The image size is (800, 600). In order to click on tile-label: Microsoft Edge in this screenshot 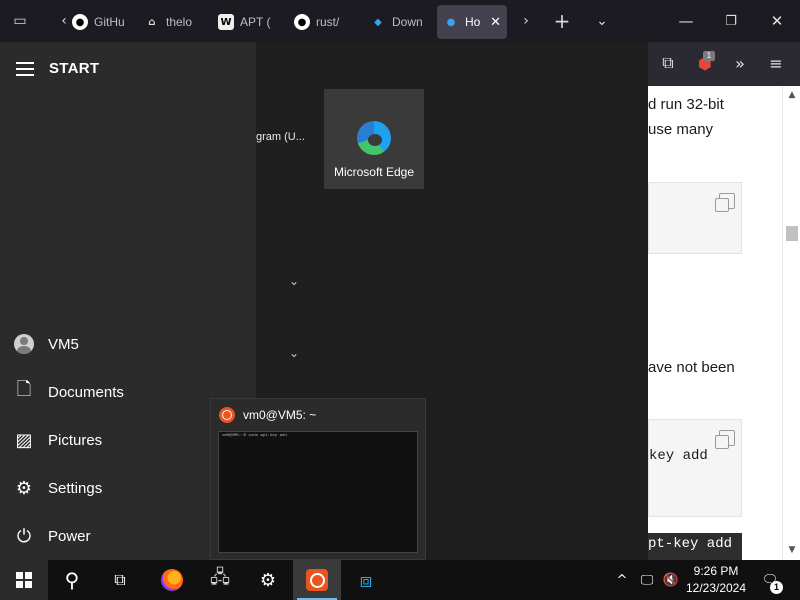, I will do `click(374, 172)`.